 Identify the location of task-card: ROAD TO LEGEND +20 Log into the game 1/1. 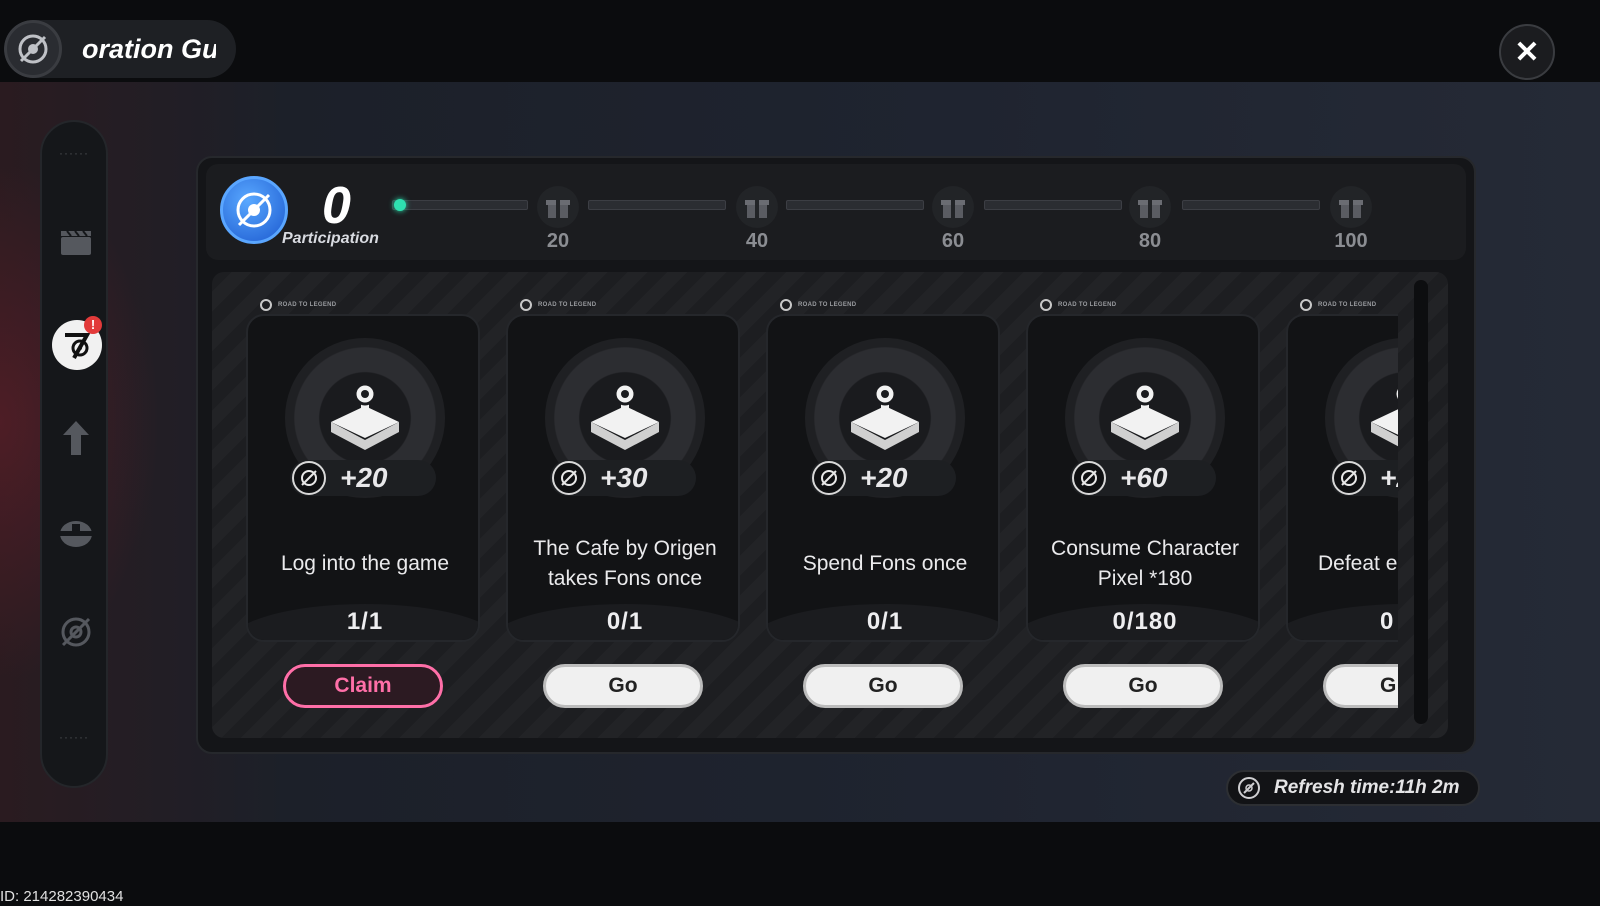
(363, 470).